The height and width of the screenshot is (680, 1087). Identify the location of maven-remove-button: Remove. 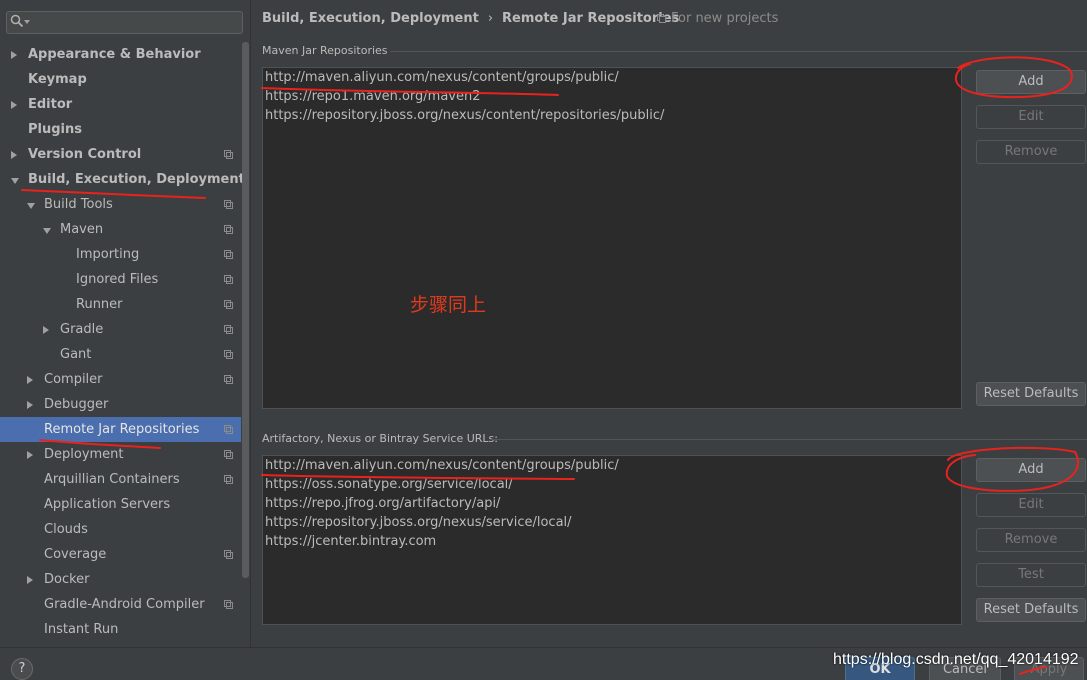
(1031, 152).